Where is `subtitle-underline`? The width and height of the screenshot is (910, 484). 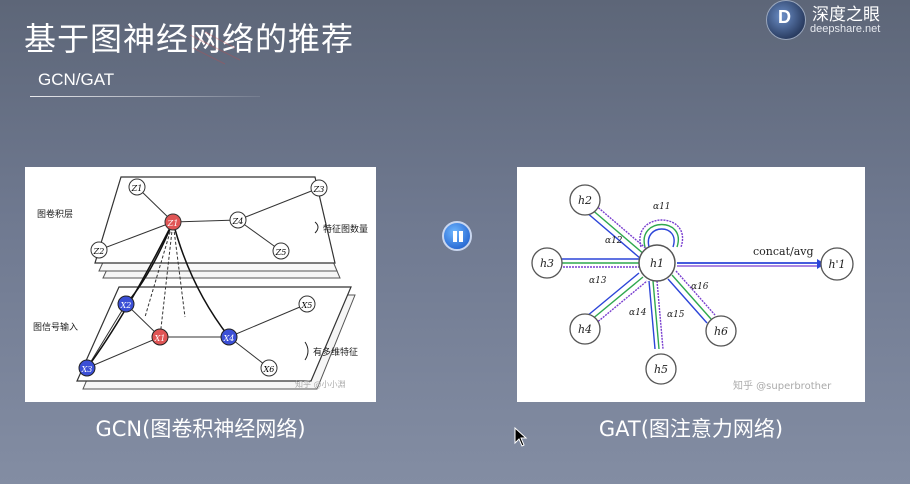 subtitle-underline is located at coordinates (145, 96).